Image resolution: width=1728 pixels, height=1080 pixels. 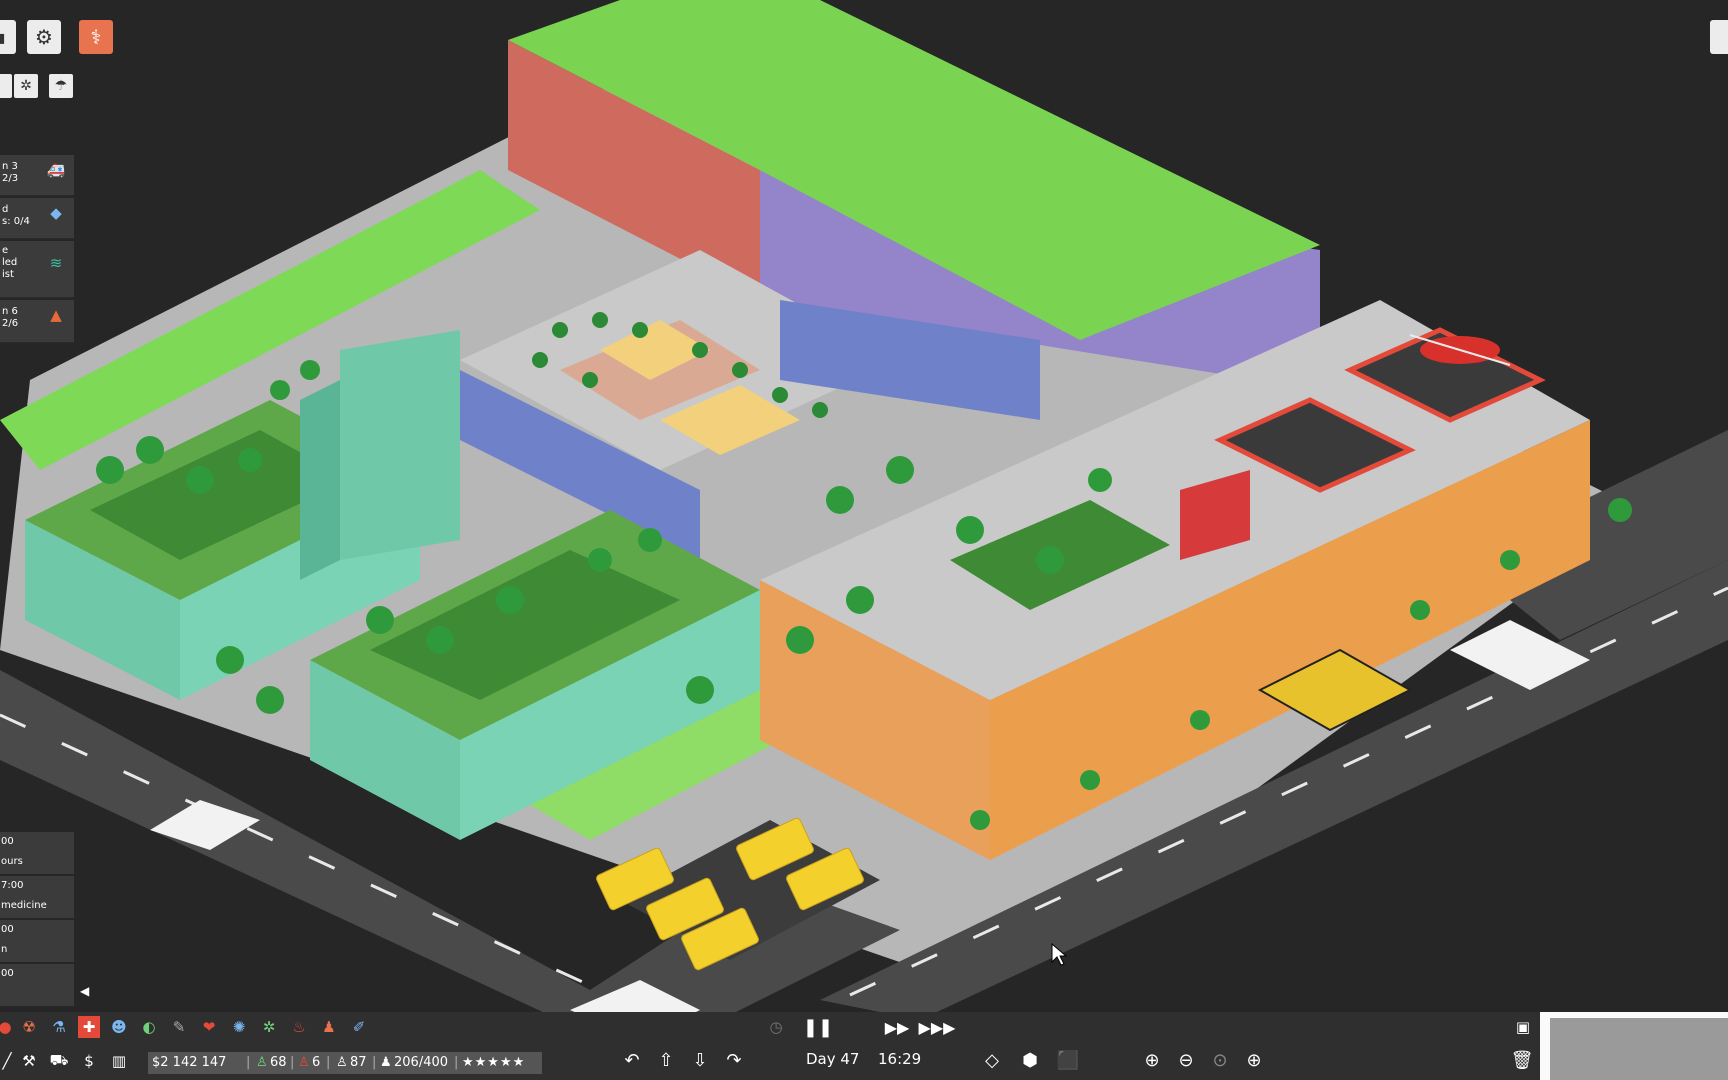 What do you see at coordinates (937, 1027) in the screenshot?
I see `fastest-forward-button: ▶▶▶` at bounding box center [937, 1027].